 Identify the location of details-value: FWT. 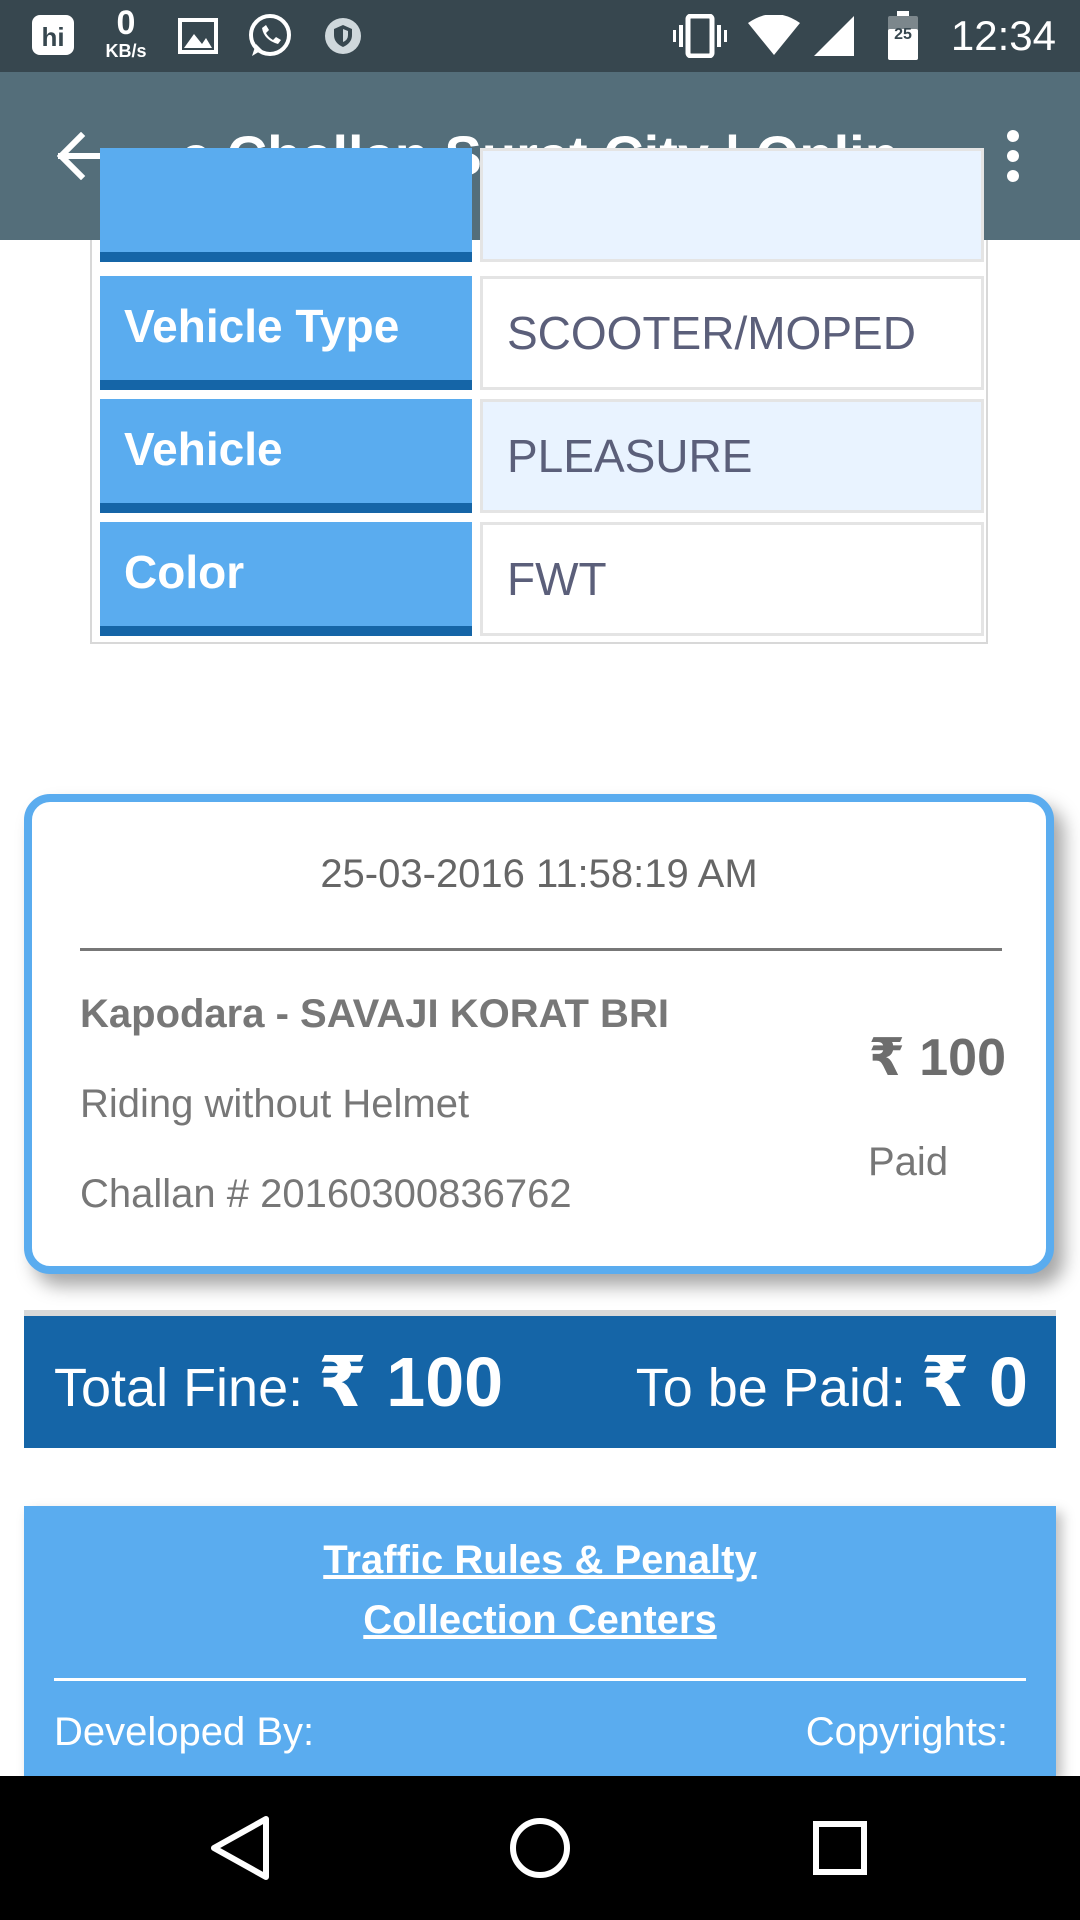
(732, 579).